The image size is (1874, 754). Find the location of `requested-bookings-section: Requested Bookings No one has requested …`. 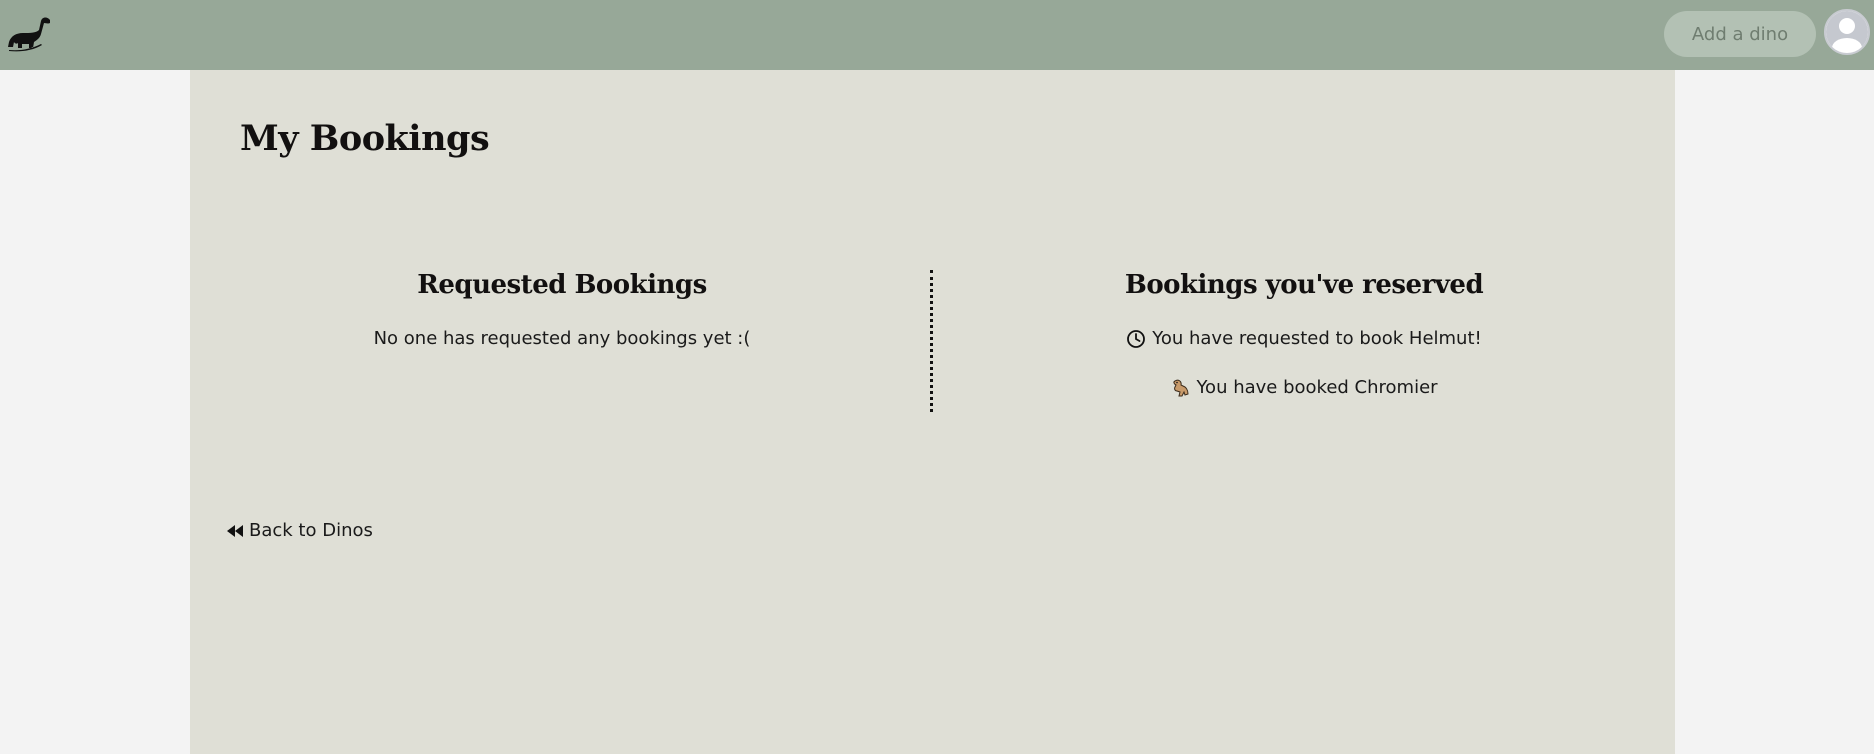

requested-bookings-section: Requested Bookings No one has requested … is located at coordinates (562, 323).